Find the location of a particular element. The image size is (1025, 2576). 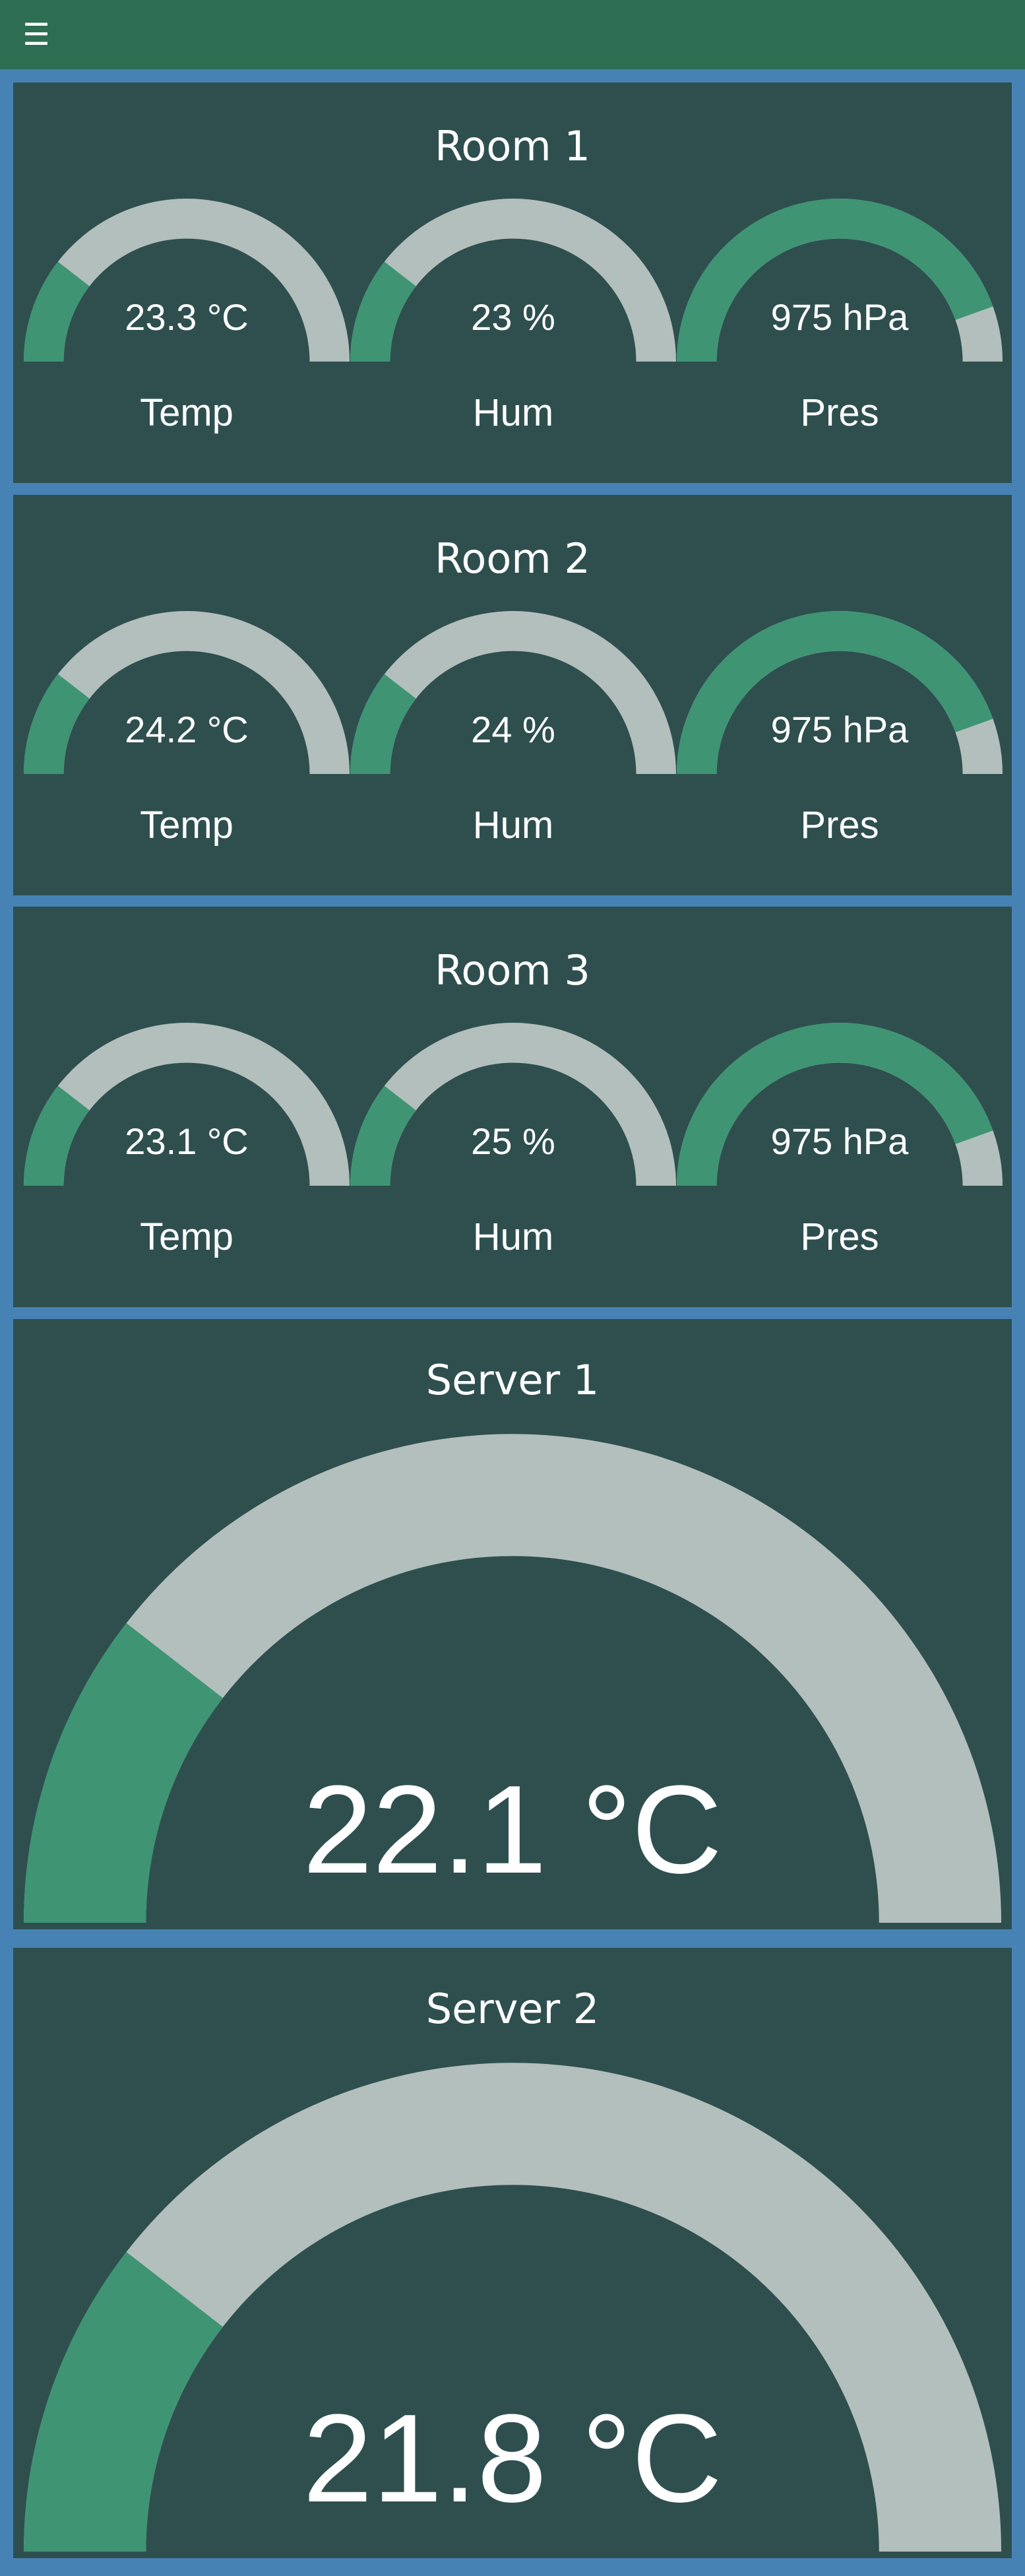

humidity-gauge: 23 % Hum is located at coordinates (513, 316).